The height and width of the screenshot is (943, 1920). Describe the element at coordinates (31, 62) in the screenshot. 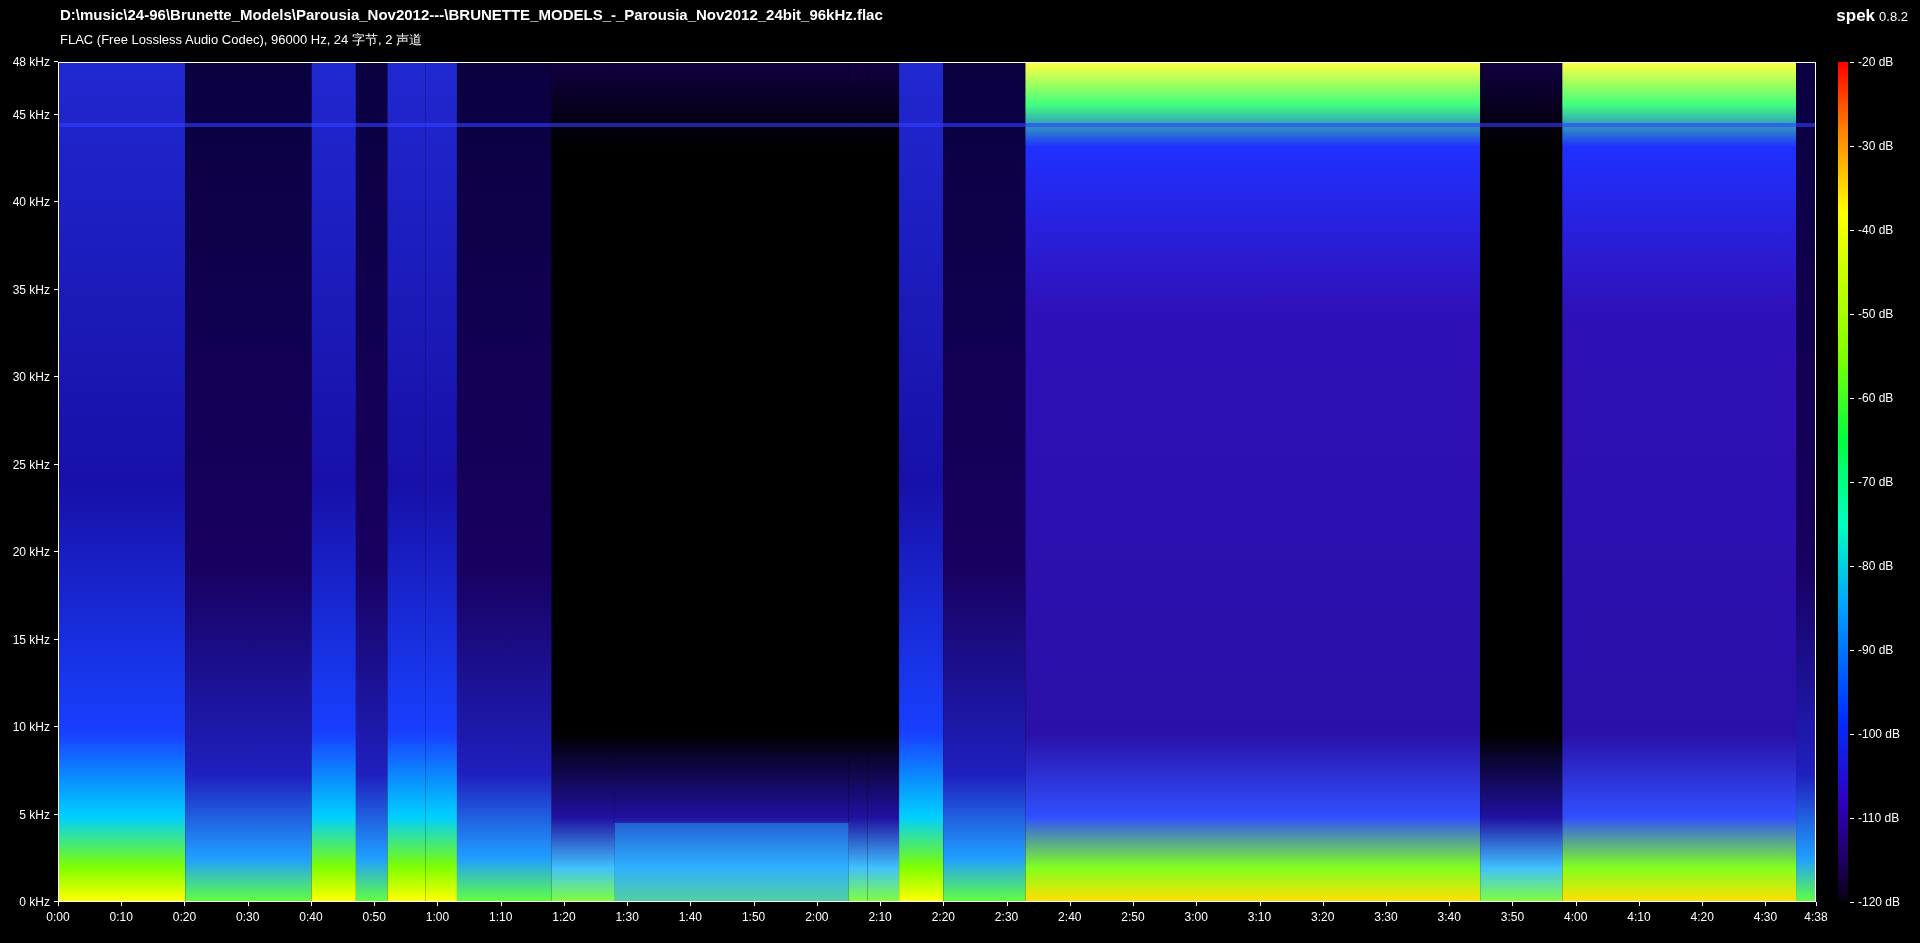

I see `frequency-label: 48 kHz` at that location.